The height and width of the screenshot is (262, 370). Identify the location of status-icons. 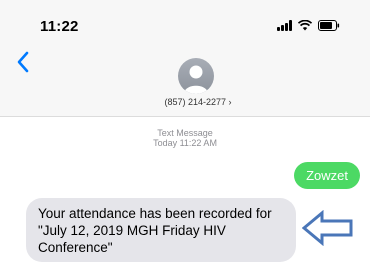
(308, 25).